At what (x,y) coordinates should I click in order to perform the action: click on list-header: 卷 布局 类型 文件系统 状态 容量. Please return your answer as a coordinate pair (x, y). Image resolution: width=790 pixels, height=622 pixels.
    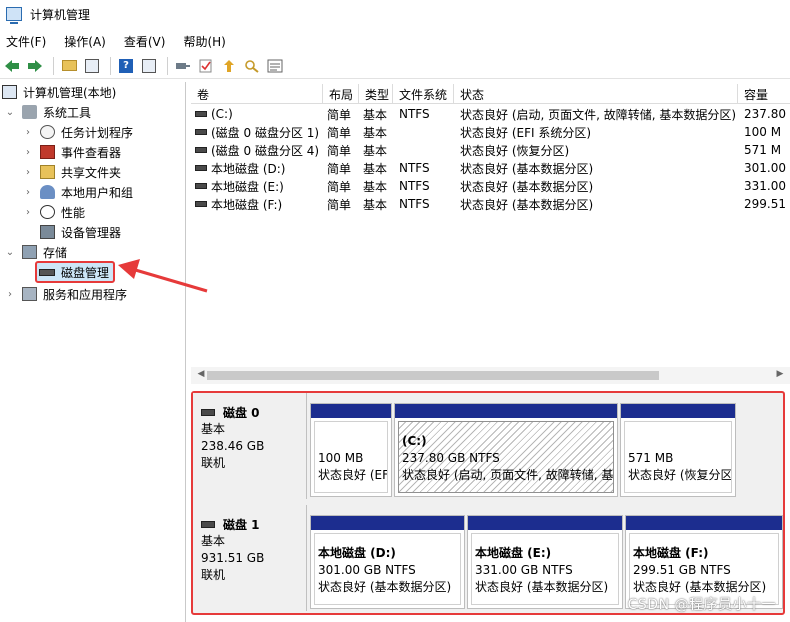
    Looking at the image, I should click on (490, 94).